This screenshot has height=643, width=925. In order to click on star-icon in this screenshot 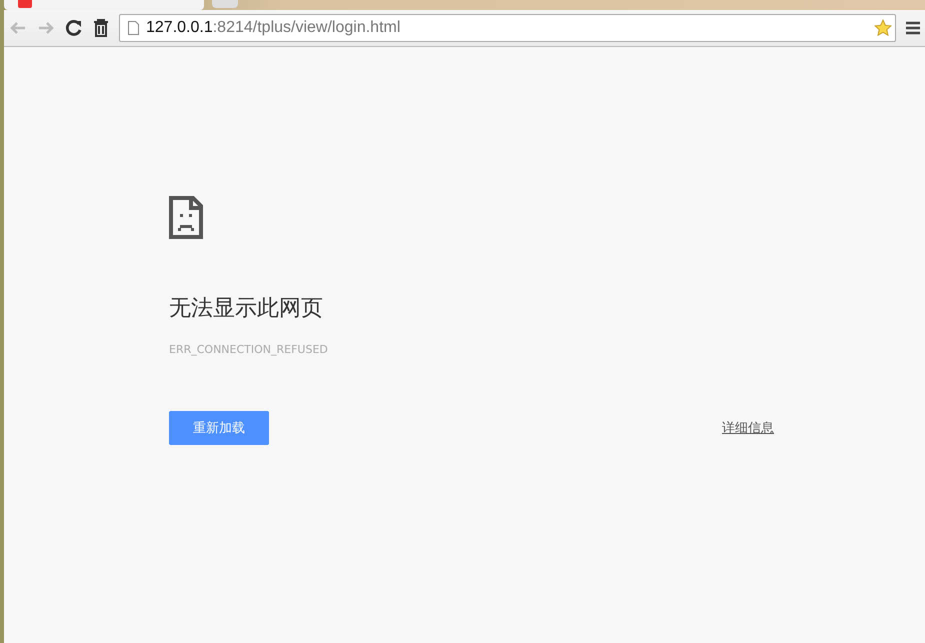, I will do `click(883, 28)`.